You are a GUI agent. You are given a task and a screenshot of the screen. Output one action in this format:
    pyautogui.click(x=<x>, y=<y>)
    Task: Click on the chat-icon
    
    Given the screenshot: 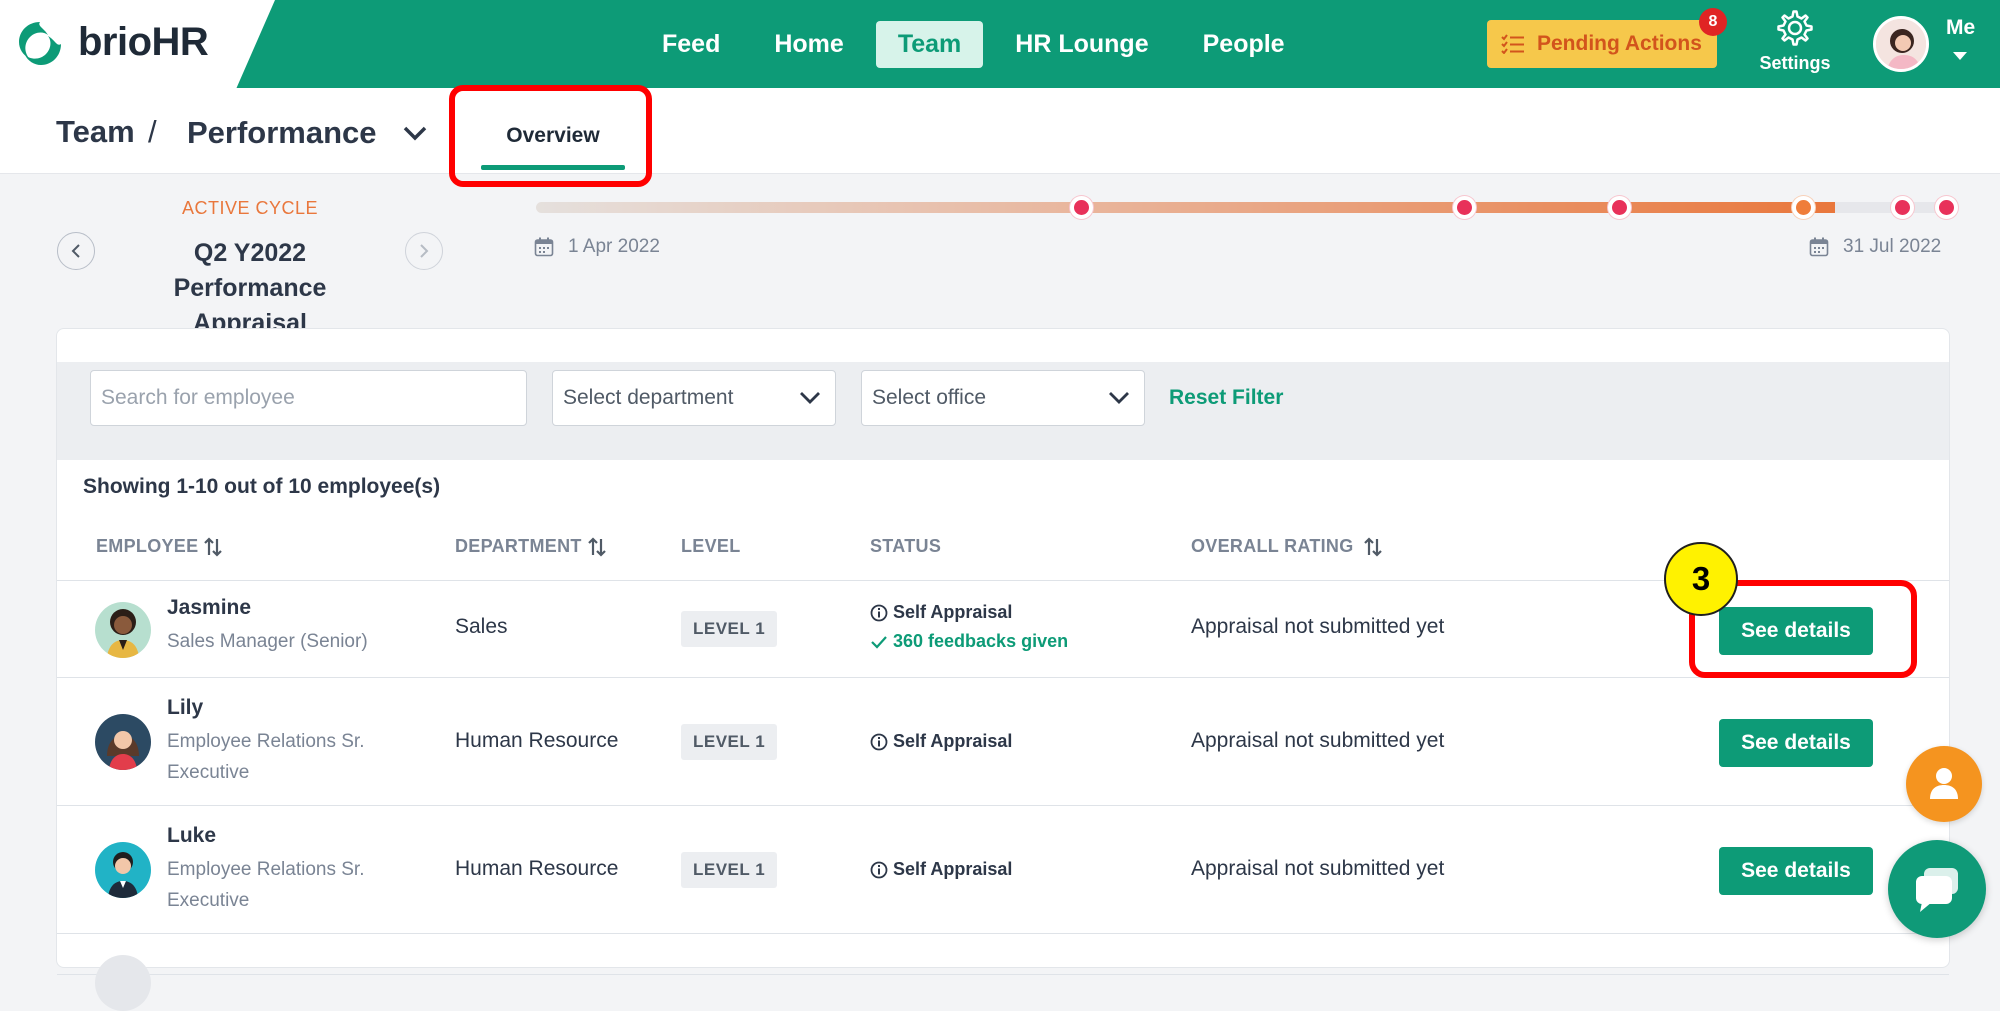 What is the action you would take?
    pyautogui.click(x=1937, y=890)
    